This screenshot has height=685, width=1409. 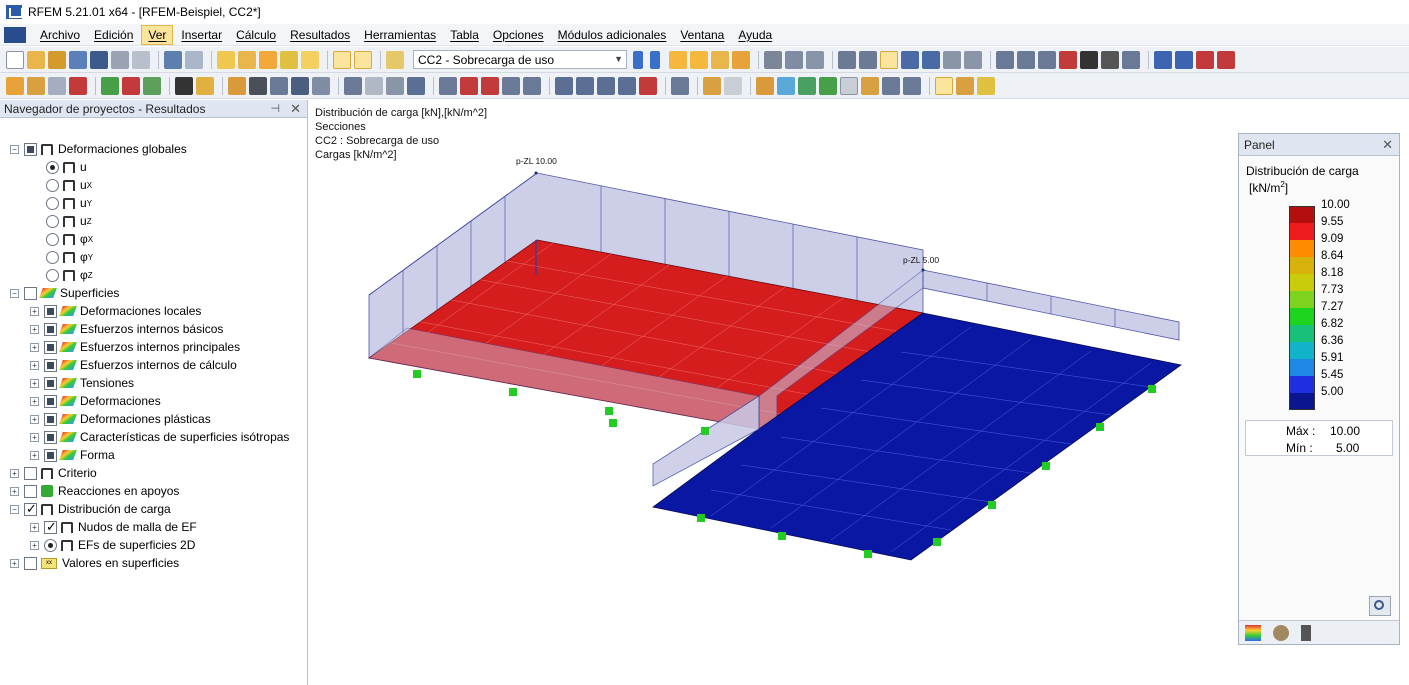 What do you see at coordinates (50, 545) in the screenshot?
I see `2d-surface-fe-radio` at bounding box center [50, 545].